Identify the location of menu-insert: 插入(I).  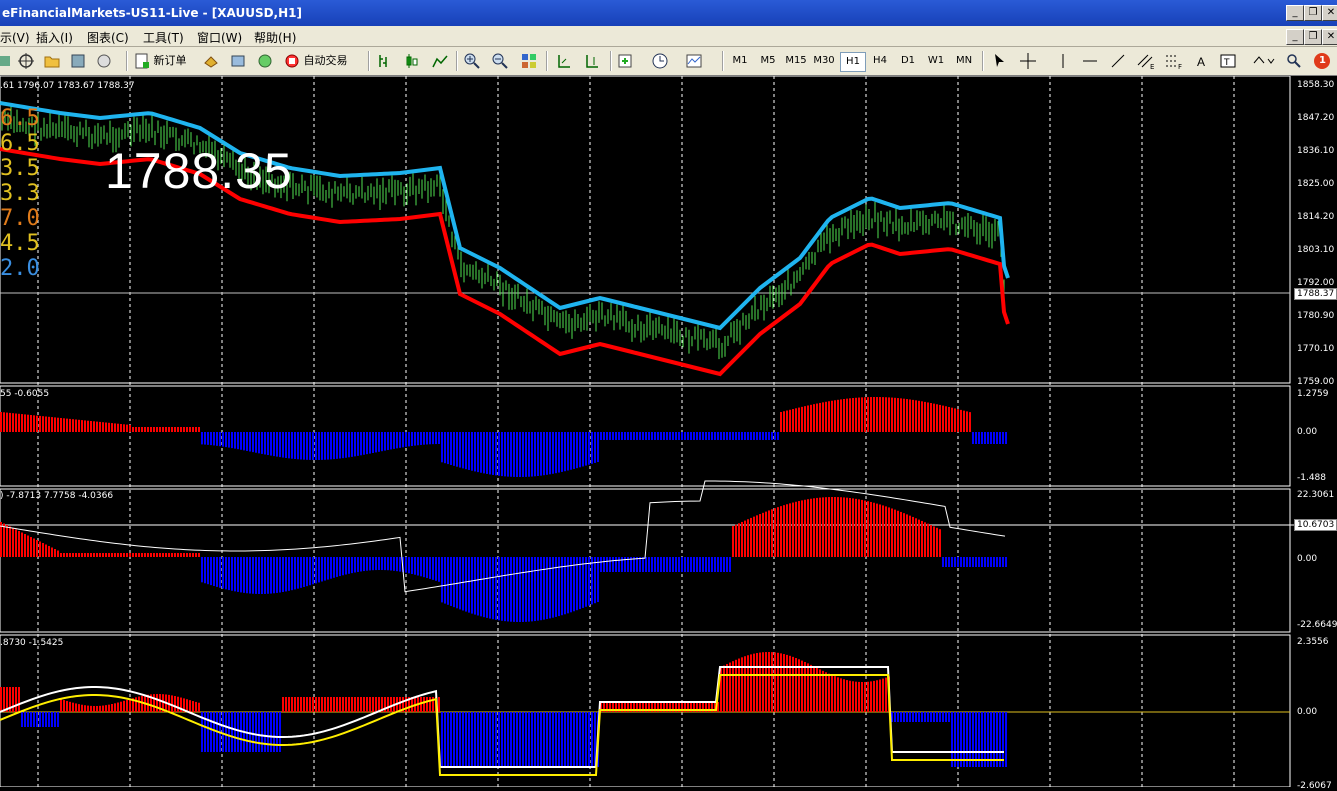
(54, 37).